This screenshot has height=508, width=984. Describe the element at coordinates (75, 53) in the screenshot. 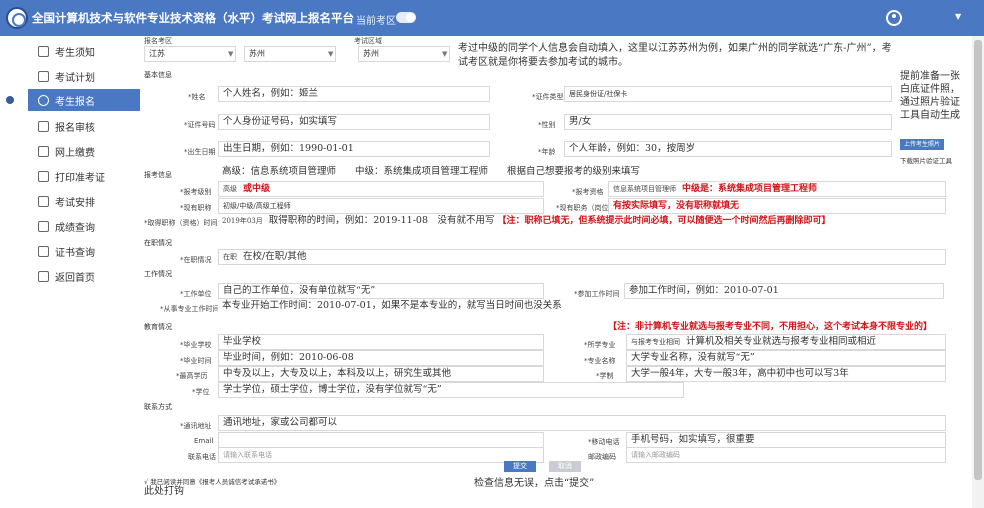

I see `sidebar-item-label: 考生须知` at that location.